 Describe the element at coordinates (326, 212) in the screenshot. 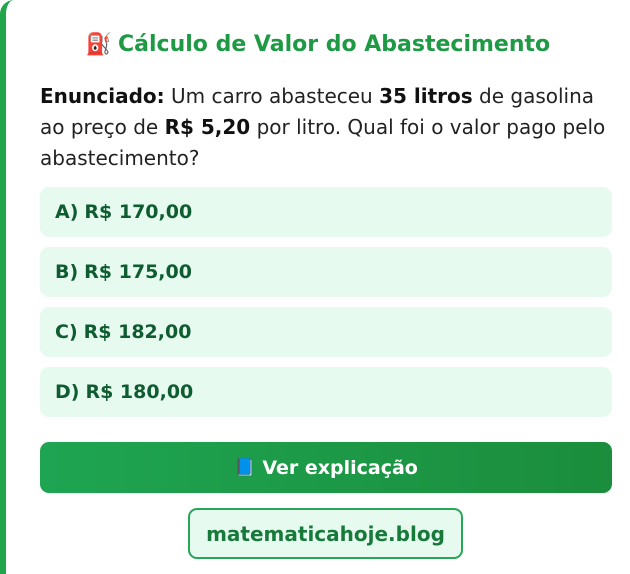

I see `option-a: A) R$ 170,00` at that location.